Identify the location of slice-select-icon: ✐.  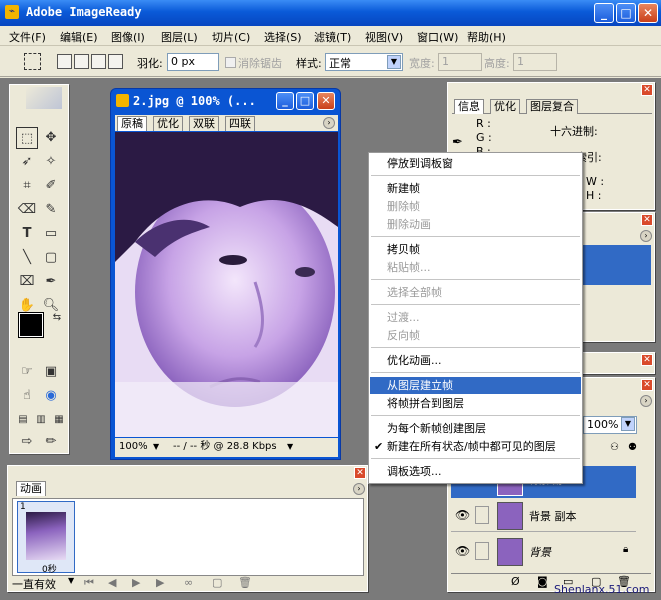
(51, 186).